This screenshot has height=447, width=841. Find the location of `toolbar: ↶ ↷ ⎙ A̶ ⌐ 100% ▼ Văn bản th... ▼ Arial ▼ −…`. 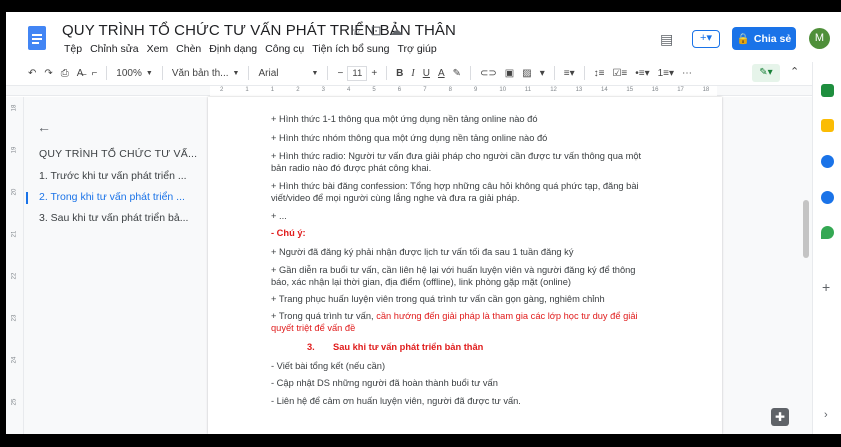

toolbar: ↶ ↷ ⎙ A̶ ⌐ 100% ▼ Văn bản th... ▼ Arial ▼ −… is located at coordinates (418, 73).